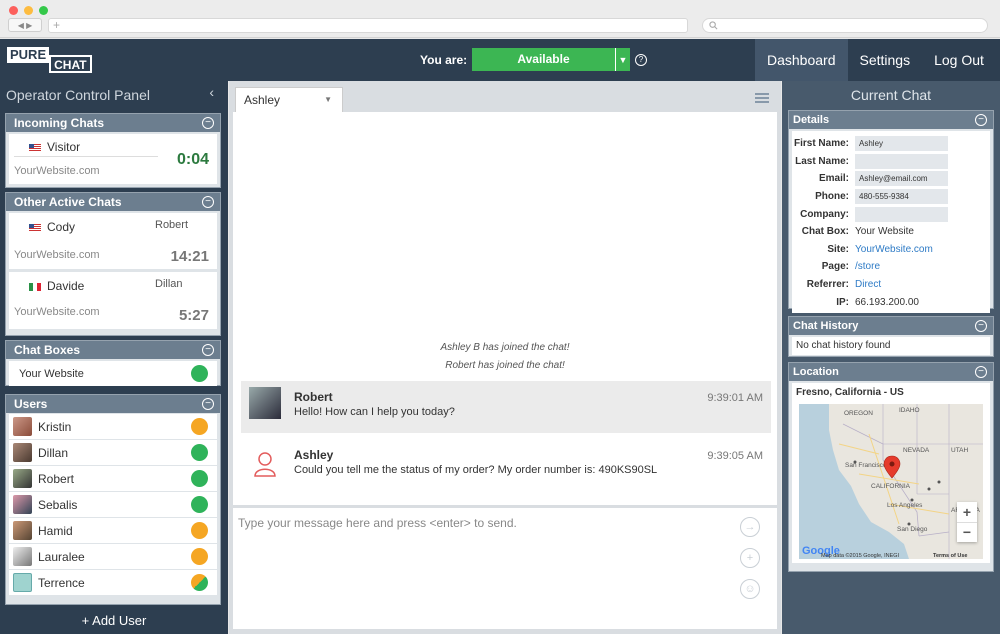 This screenshot has width=1000, height=634. What do you see at coordinates (891, 486) in the screenshot?
I see `map-label: CALIFORNIA` at bounding box center [891, 486].